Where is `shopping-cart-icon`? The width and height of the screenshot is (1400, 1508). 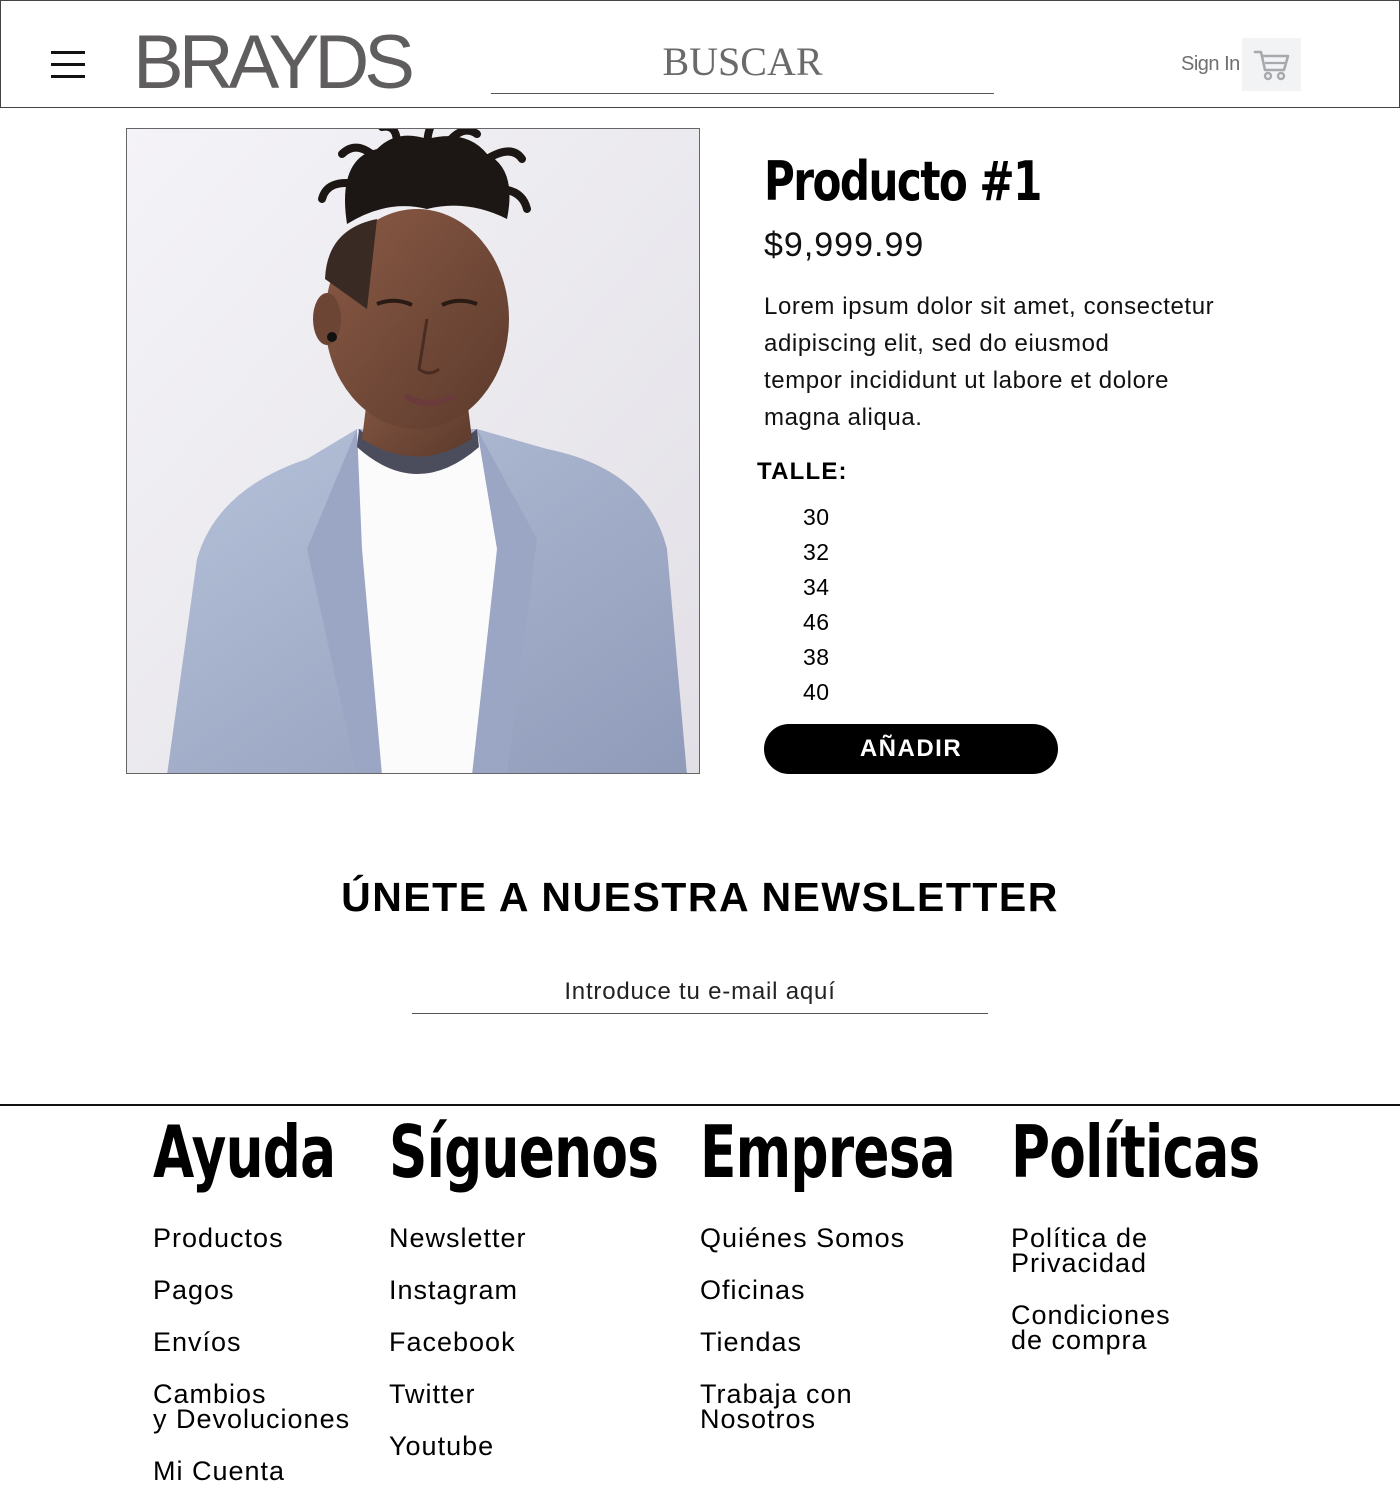
shopping-cart-icon is located at coordinates (1271, 65).